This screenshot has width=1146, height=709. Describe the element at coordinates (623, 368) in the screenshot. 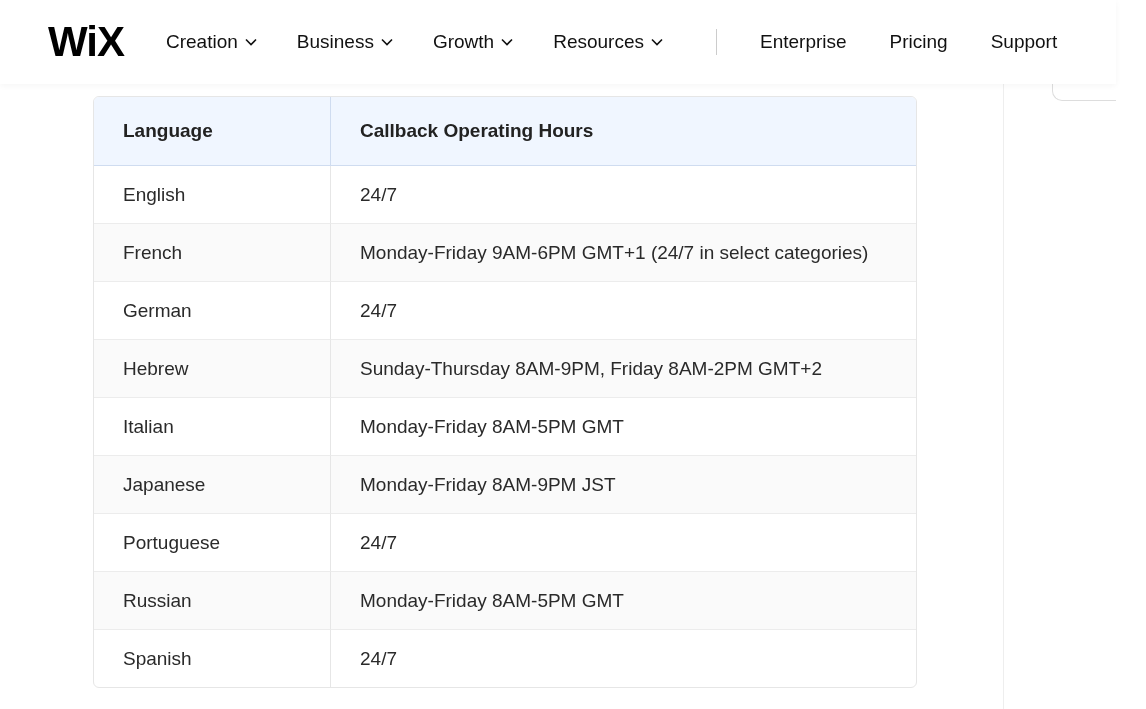

I see `table-cell: Sunday-Thursday 8AM-9PM, Friday 8AM-2PM GMT+2` at that location.